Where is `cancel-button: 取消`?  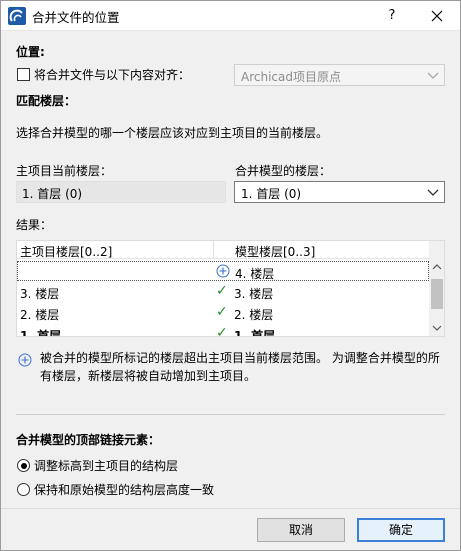 cancel-button: 取消 is located at coordinates (301, 530).